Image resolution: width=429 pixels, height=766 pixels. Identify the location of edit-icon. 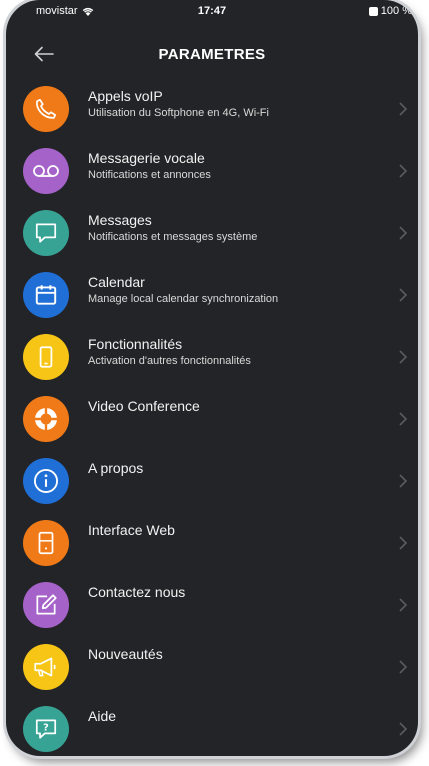
(46, 605).